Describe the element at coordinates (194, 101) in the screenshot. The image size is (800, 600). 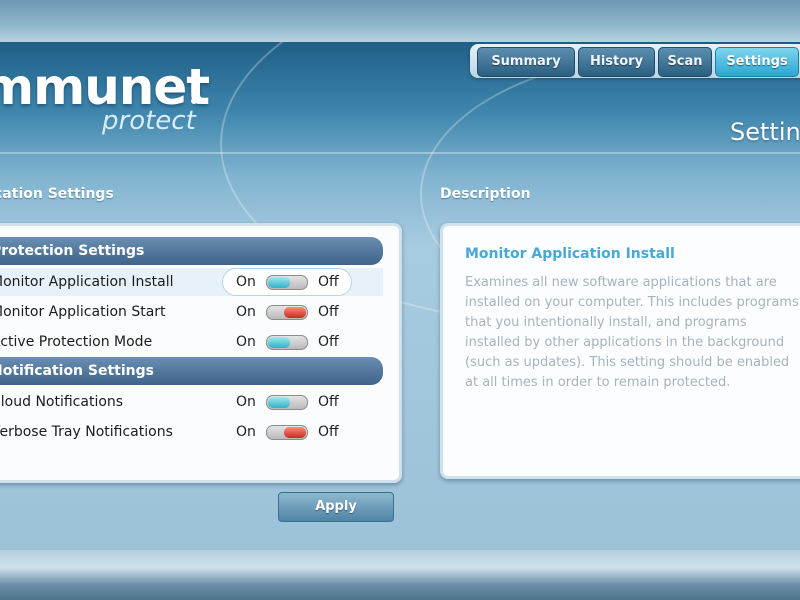
I see `logo-mark-icon` at that location.